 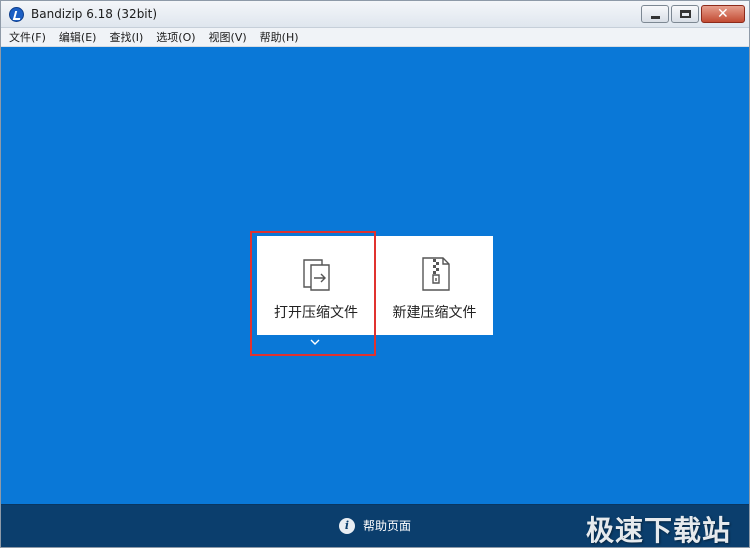 I want to click on close-button: ✕, so click(x=723, y=14).